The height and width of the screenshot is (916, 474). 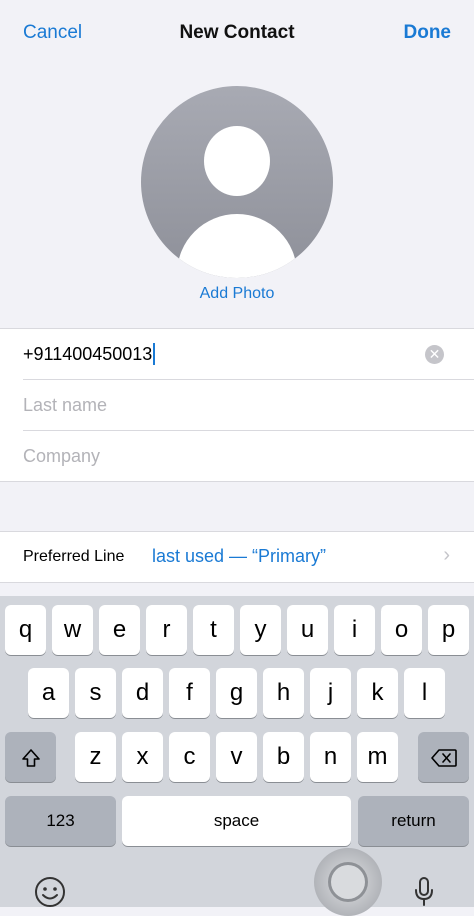 I want to click on delete-key, so click(x=443, y=757).